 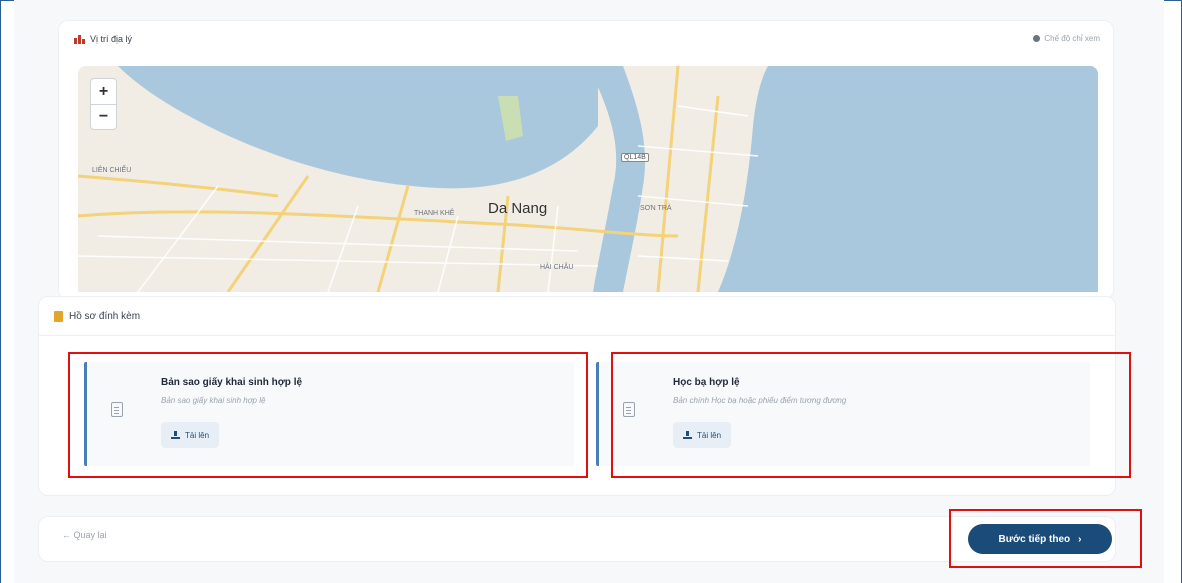 I want to click on chevron-right-icon: ›, so click(x=1080, y=539).